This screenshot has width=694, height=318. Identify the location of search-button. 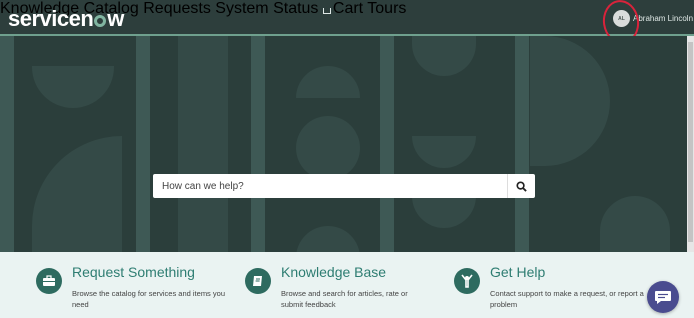
(521, 186).